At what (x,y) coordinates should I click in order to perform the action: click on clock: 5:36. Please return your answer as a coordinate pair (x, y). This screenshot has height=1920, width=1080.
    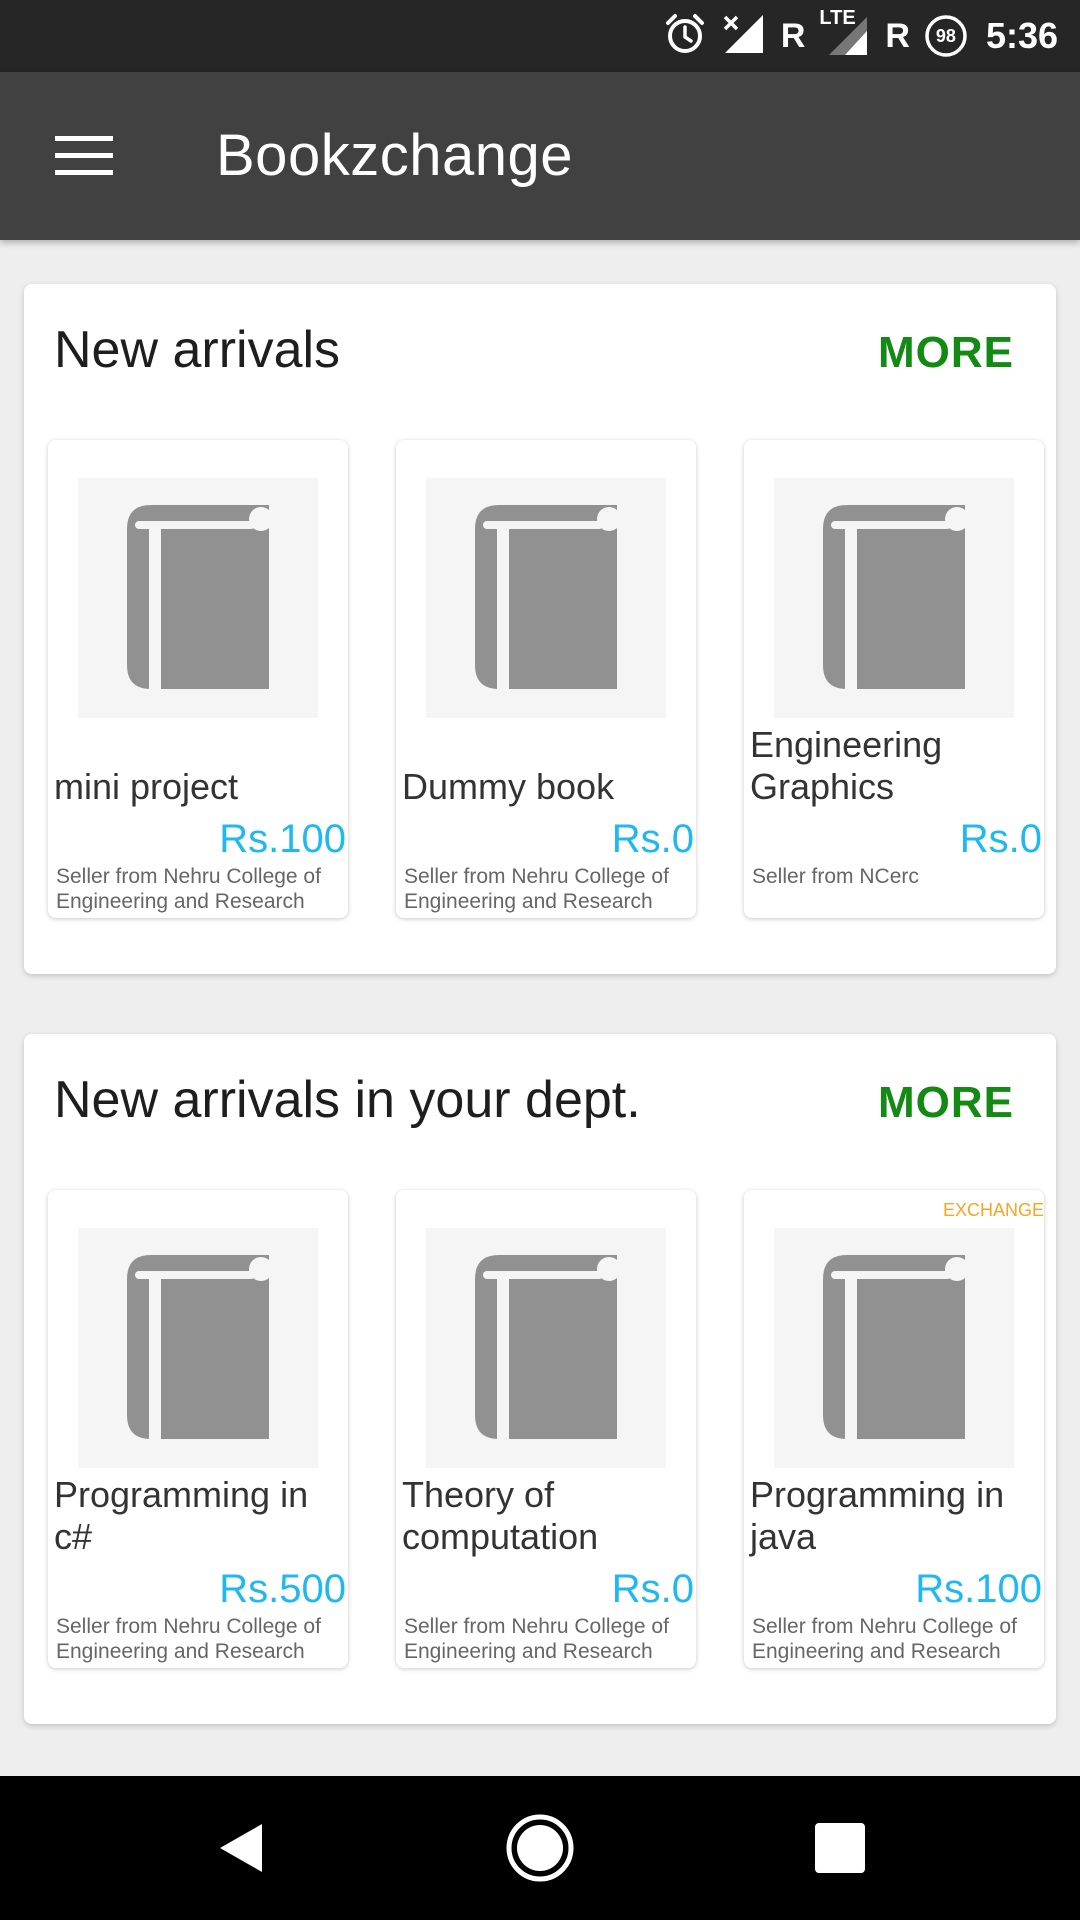
    Looking at the image, I should click on (1021, 35).